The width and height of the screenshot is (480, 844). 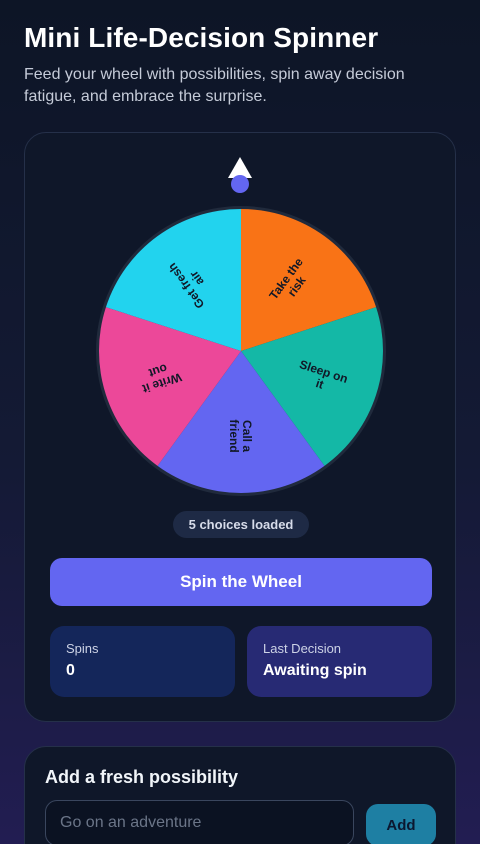 I want to click on add-button: Add, so click(x=401, y=824).